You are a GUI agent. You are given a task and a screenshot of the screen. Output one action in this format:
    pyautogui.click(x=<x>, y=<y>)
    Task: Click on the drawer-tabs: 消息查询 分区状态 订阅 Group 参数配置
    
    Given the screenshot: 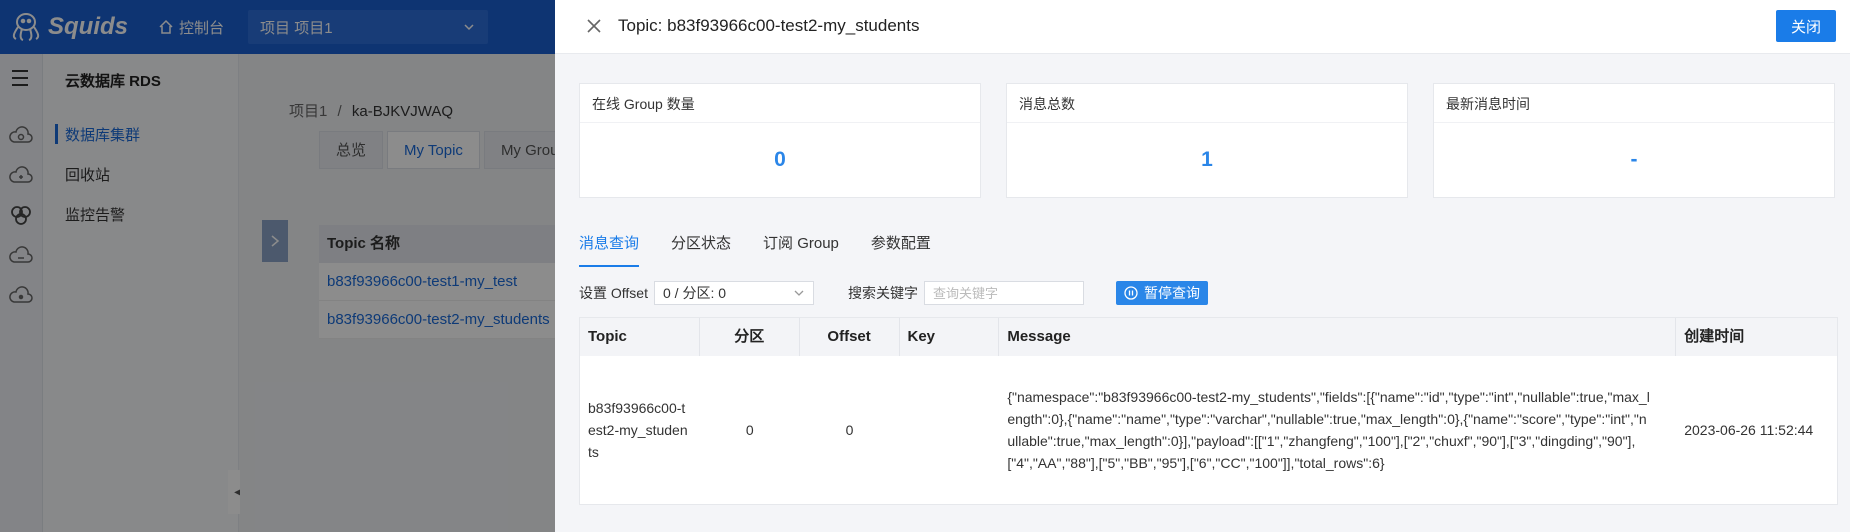 What is the action you would take?
    pyautogui.click(x=771, y=249)
    